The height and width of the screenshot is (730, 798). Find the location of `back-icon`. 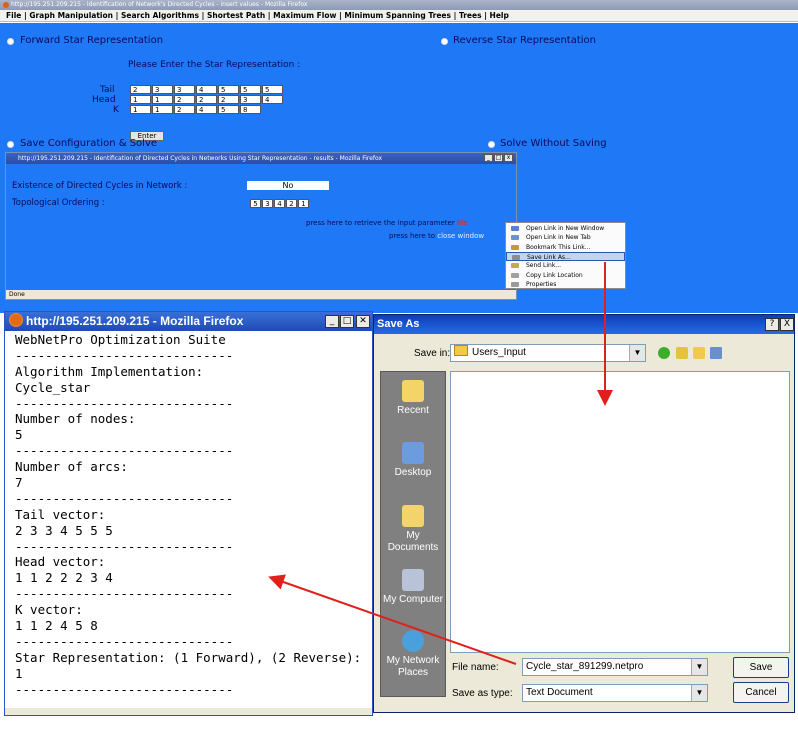

back-icon is located at coordinates (664, 353).